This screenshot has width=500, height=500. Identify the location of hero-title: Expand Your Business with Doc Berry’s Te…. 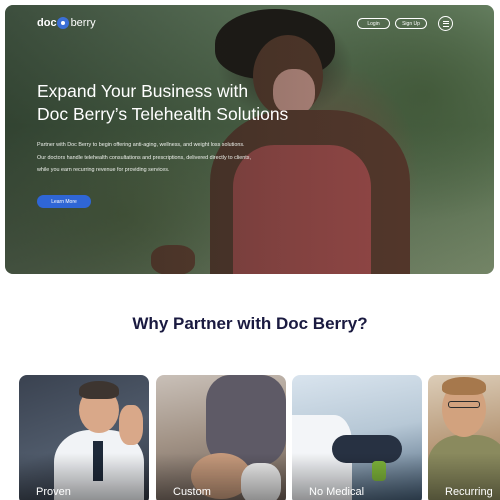
(187, 103).